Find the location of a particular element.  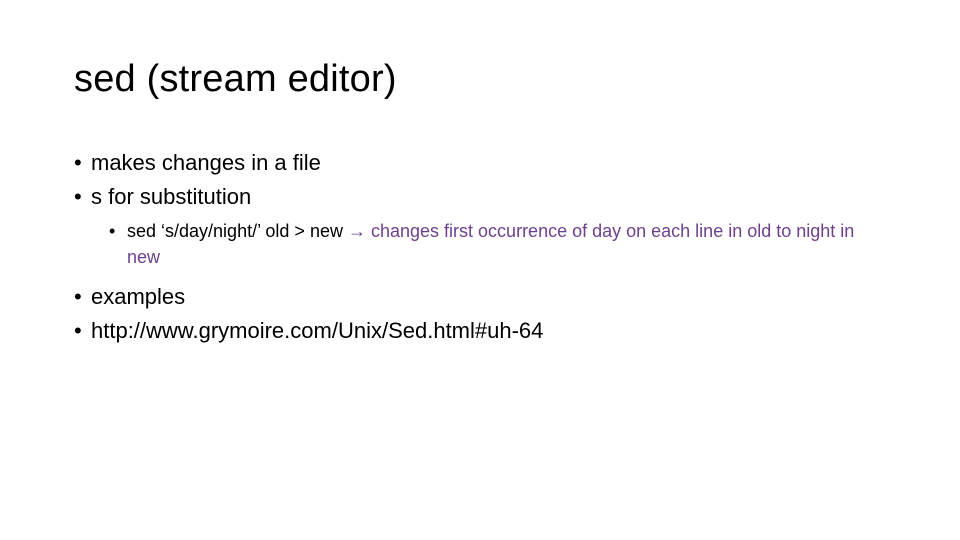

bullet-text: makes changes in a file is located at coordinates (206, 162).